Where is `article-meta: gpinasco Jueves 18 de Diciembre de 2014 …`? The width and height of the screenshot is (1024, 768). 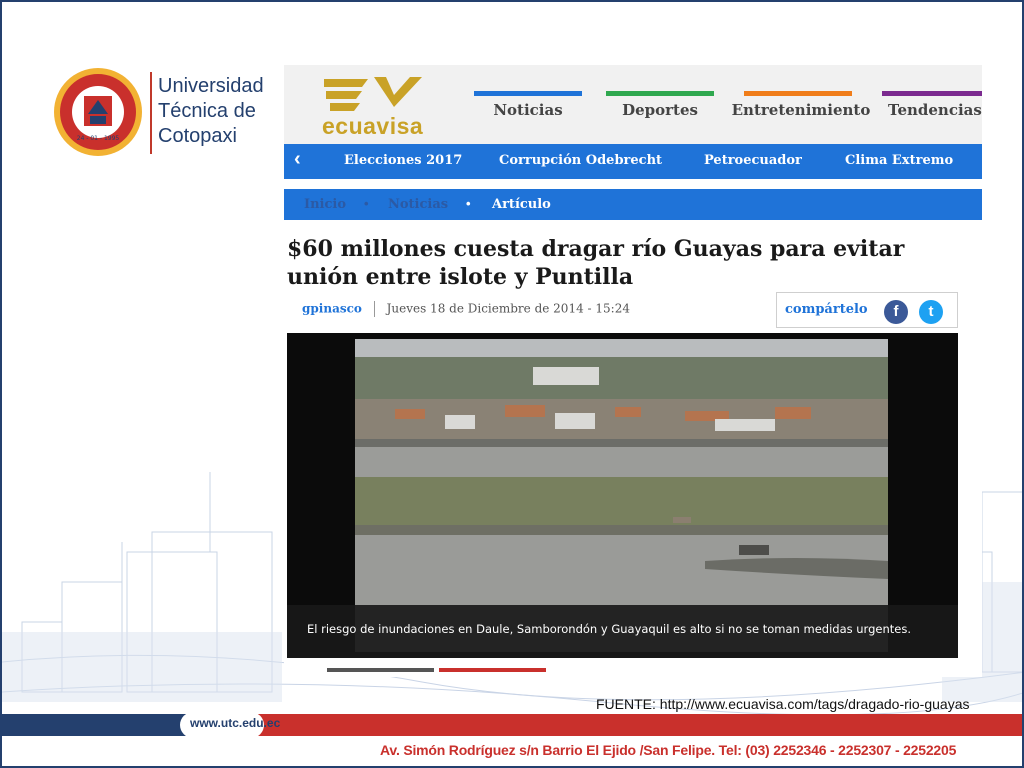 article-meta: gpinasco Jueves 18 de Diciembre de 2014 … is located at coordinates (466, 311).